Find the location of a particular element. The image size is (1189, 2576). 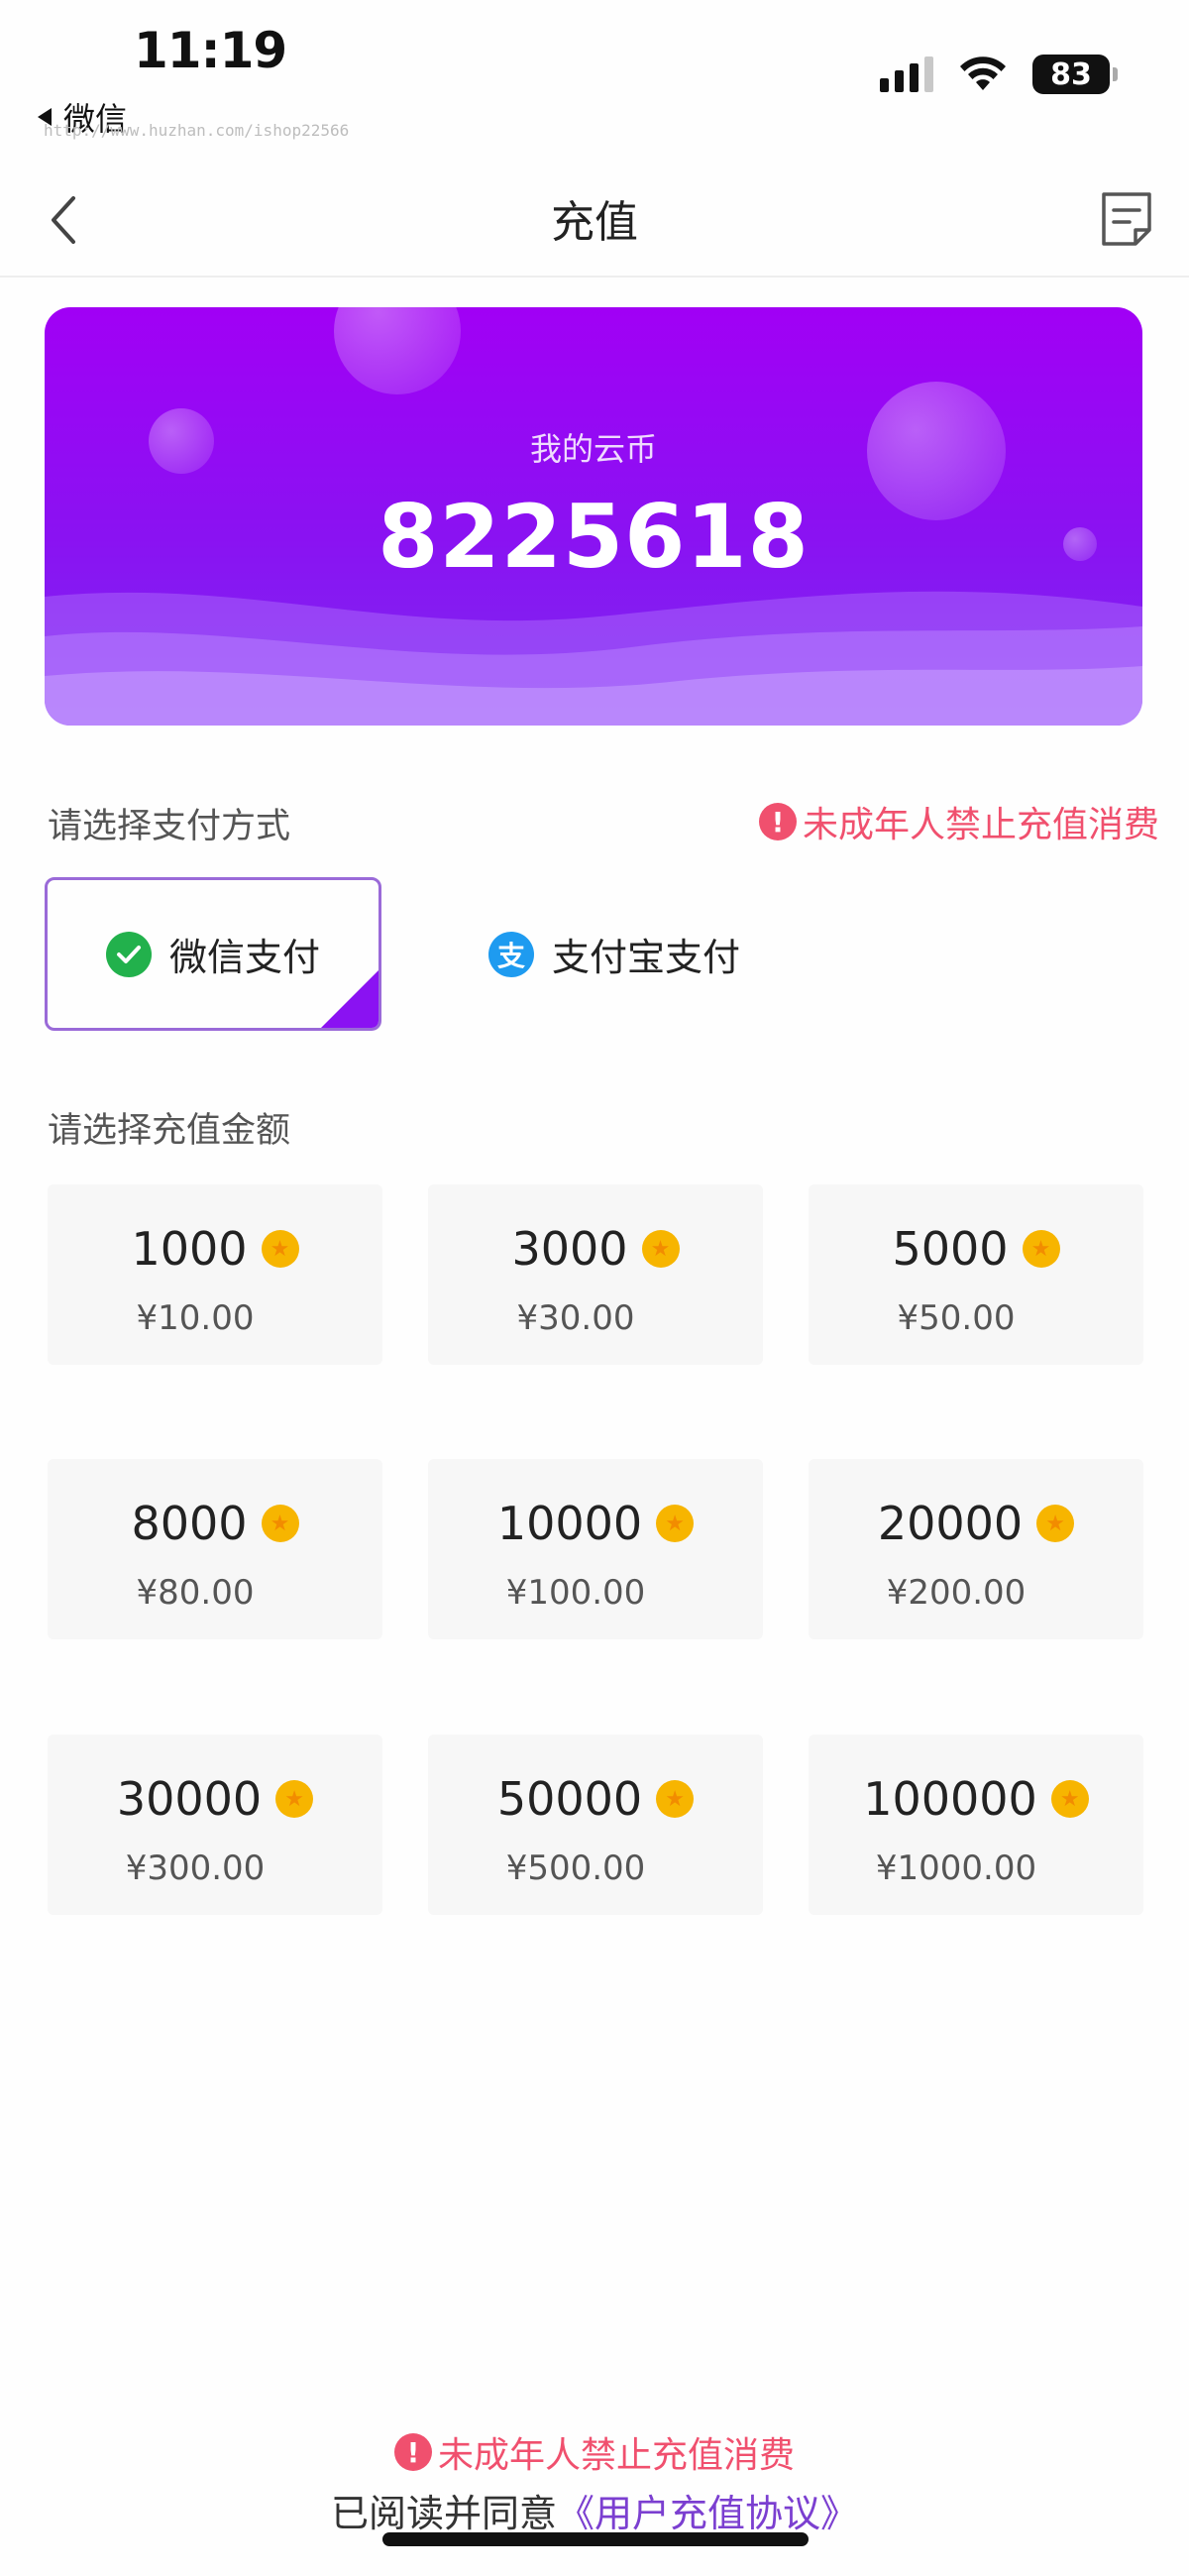

coin-amount: 30000 is located at coordinates (190, 1799).